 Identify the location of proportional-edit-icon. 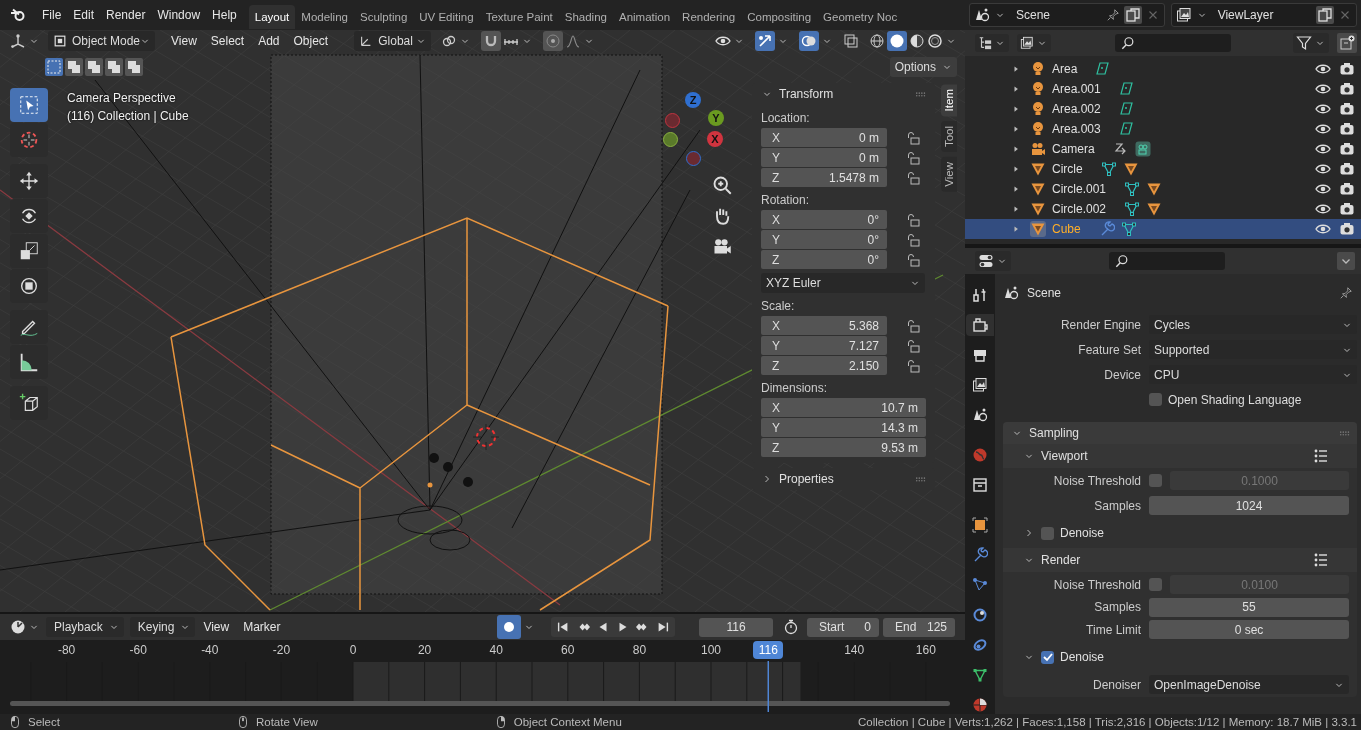
(553, 41).